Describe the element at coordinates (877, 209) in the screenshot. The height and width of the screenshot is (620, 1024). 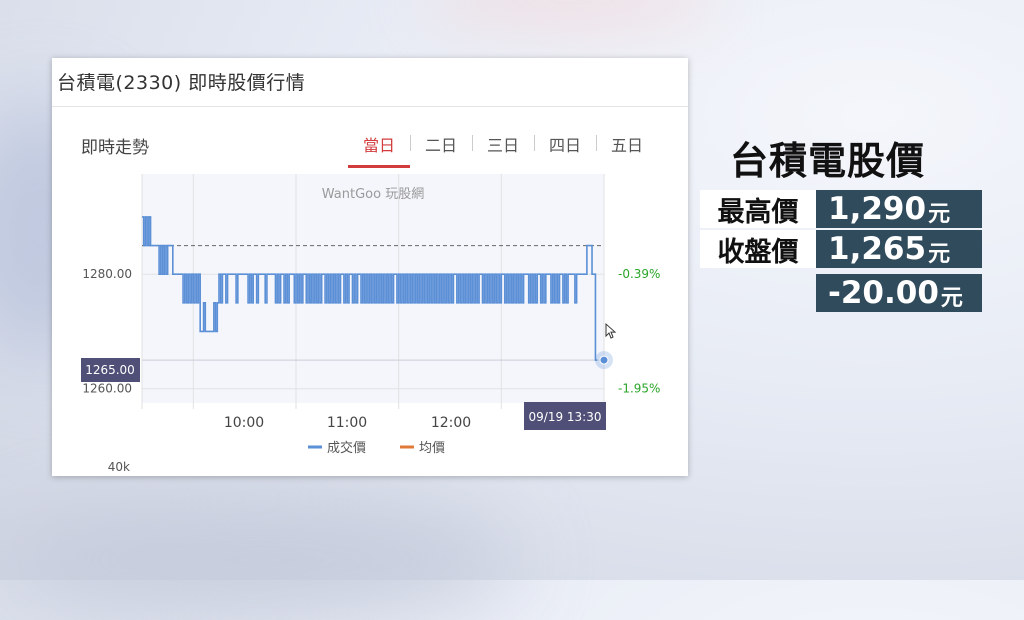
I see `high-price-value: 1,290` at that location.